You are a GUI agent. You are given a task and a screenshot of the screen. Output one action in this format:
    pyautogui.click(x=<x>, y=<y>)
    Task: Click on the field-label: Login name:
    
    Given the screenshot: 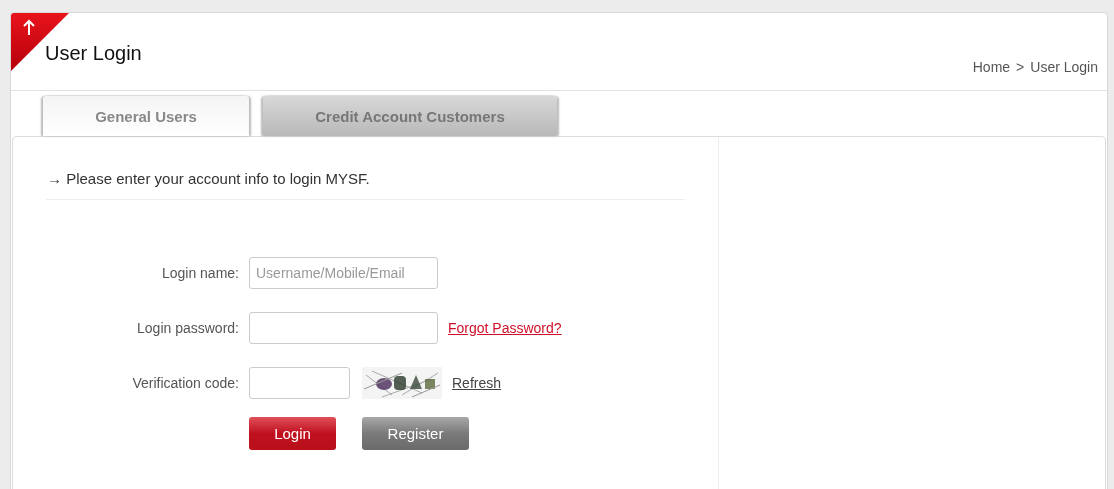 What is the action you would take?
    pyautogui.click(x=199, y=272)
    